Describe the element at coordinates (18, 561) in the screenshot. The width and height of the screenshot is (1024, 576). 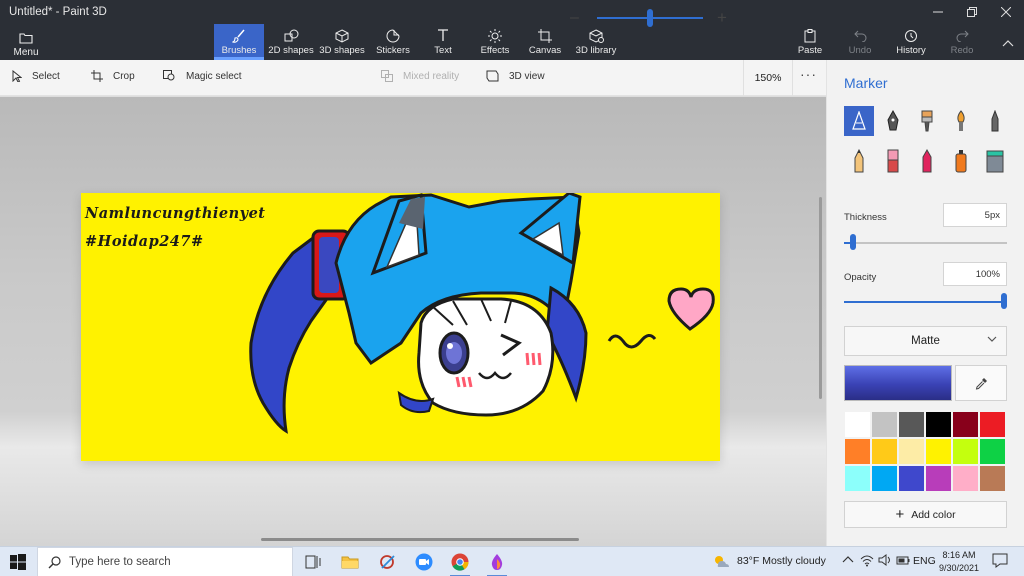
I see `start-button` at that location.